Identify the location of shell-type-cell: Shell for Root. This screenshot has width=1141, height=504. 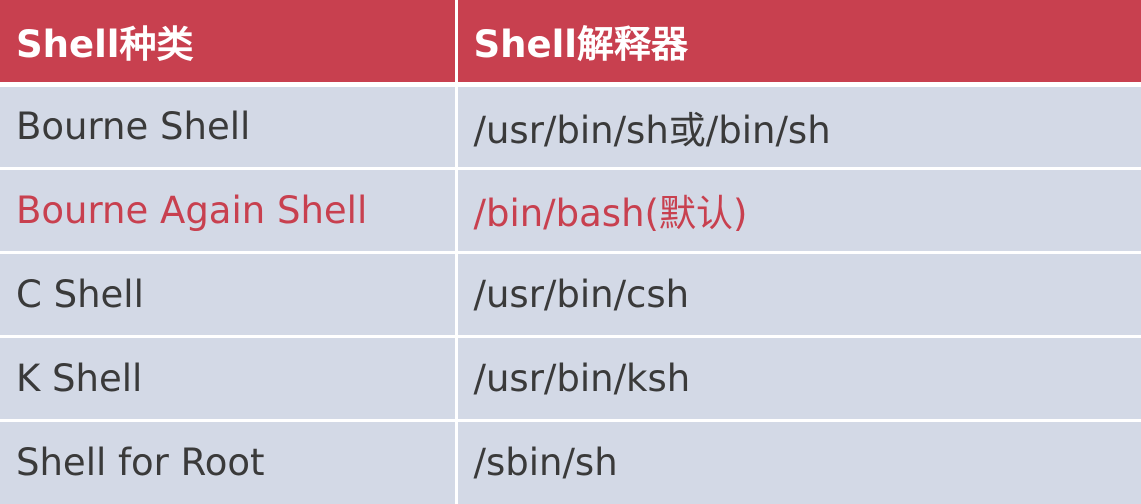
(229, 462).